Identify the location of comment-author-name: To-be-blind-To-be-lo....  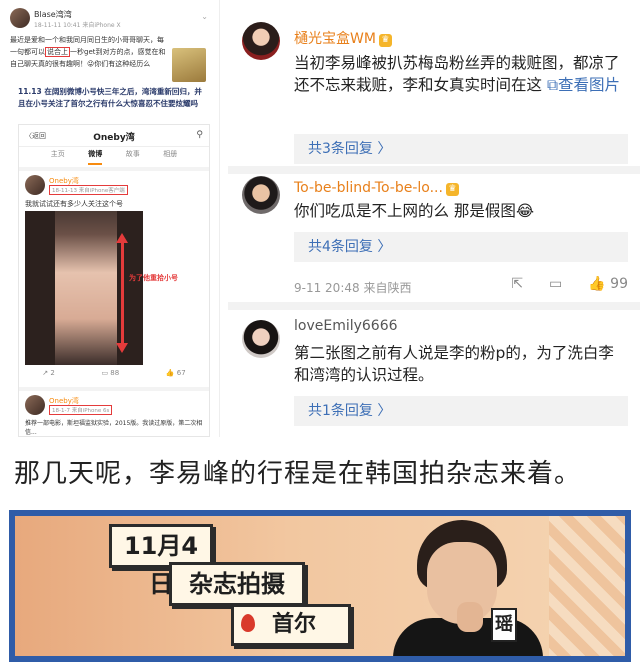
(368, 188).